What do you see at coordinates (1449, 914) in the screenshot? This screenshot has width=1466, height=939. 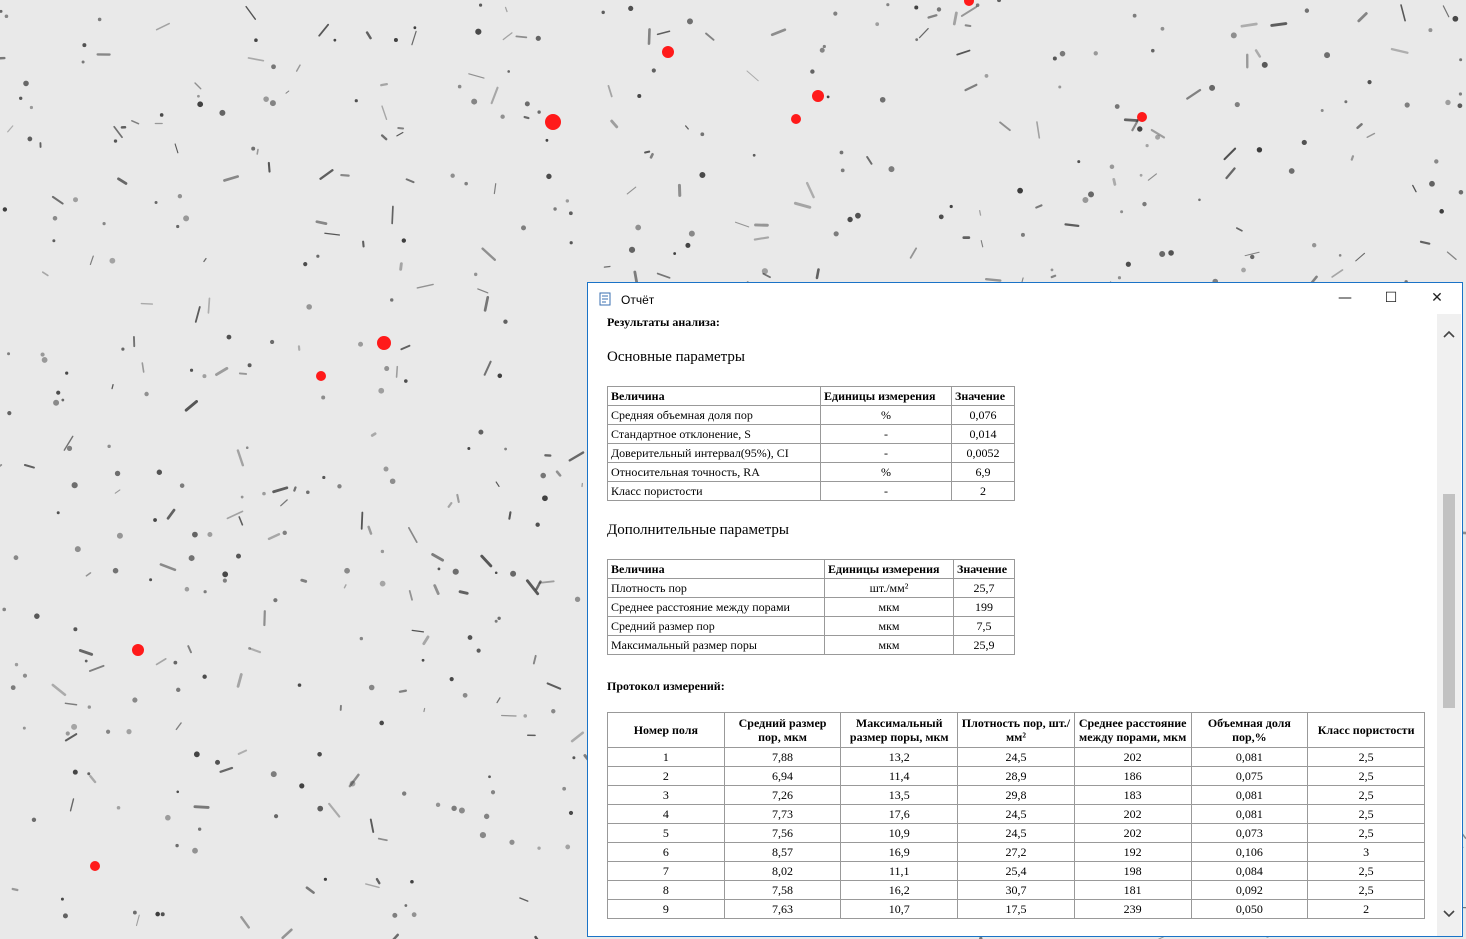 I see `scroll-down-icon` at bounding box center [1449, 914].